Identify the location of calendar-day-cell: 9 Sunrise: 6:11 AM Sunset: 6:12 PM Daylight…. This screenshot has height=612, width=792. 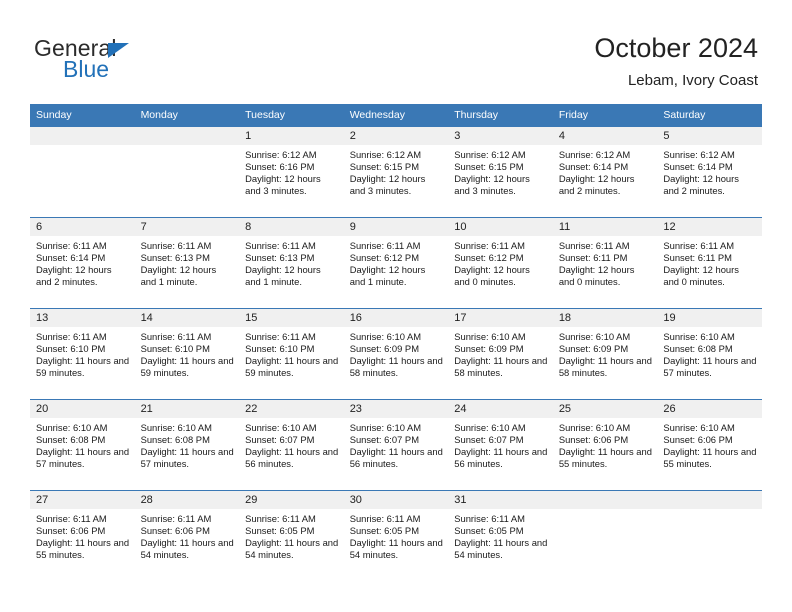
(396, 263).